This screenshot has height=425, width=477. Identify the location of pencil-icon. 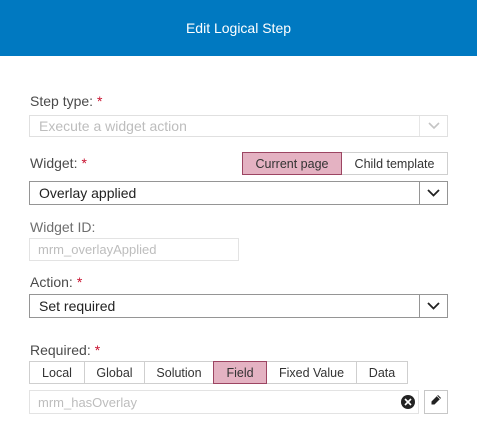
(436, 402).